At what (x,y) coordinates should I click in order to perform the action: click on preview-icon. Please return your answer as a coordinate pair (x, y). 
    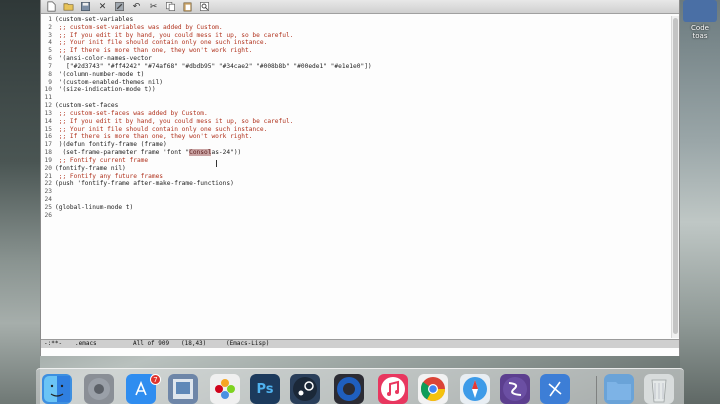
    Looking at the image, I should click on (183, 389).